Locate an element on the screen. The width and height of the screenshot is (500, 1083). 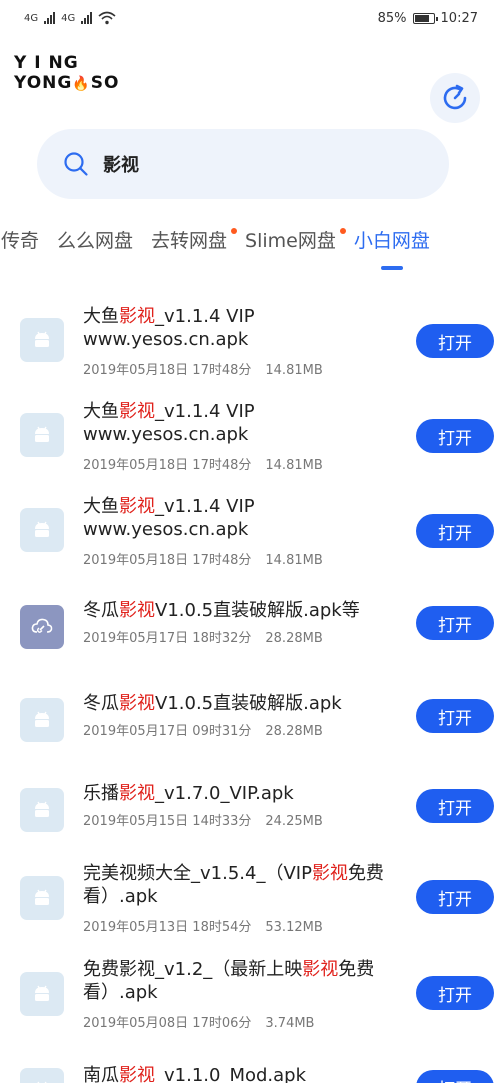
status-left: 4G 4G is located at coordinates (70, 18).